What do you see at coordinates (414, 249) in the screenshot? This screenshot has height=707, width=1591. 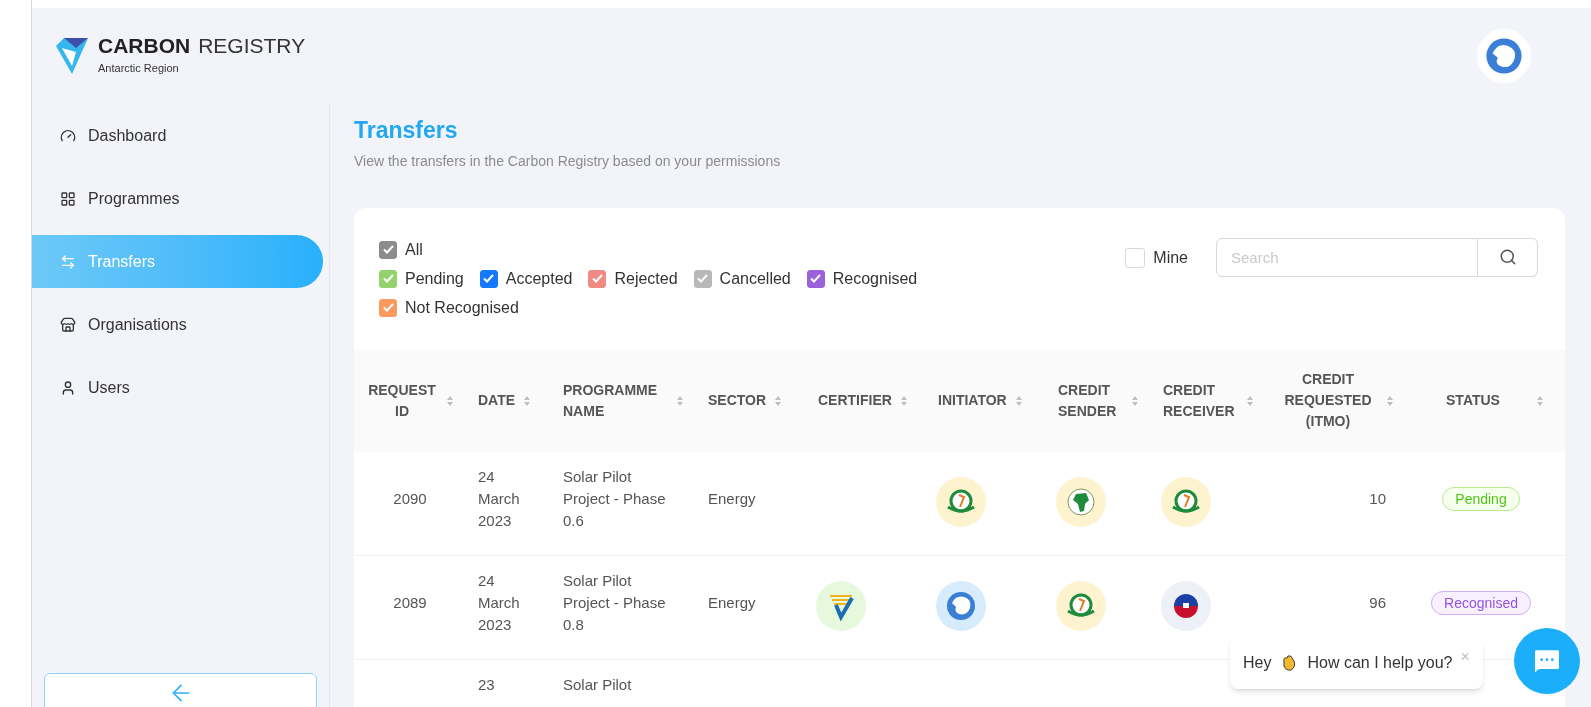 I see `filter-label: All` at bounding box center [414, 249].